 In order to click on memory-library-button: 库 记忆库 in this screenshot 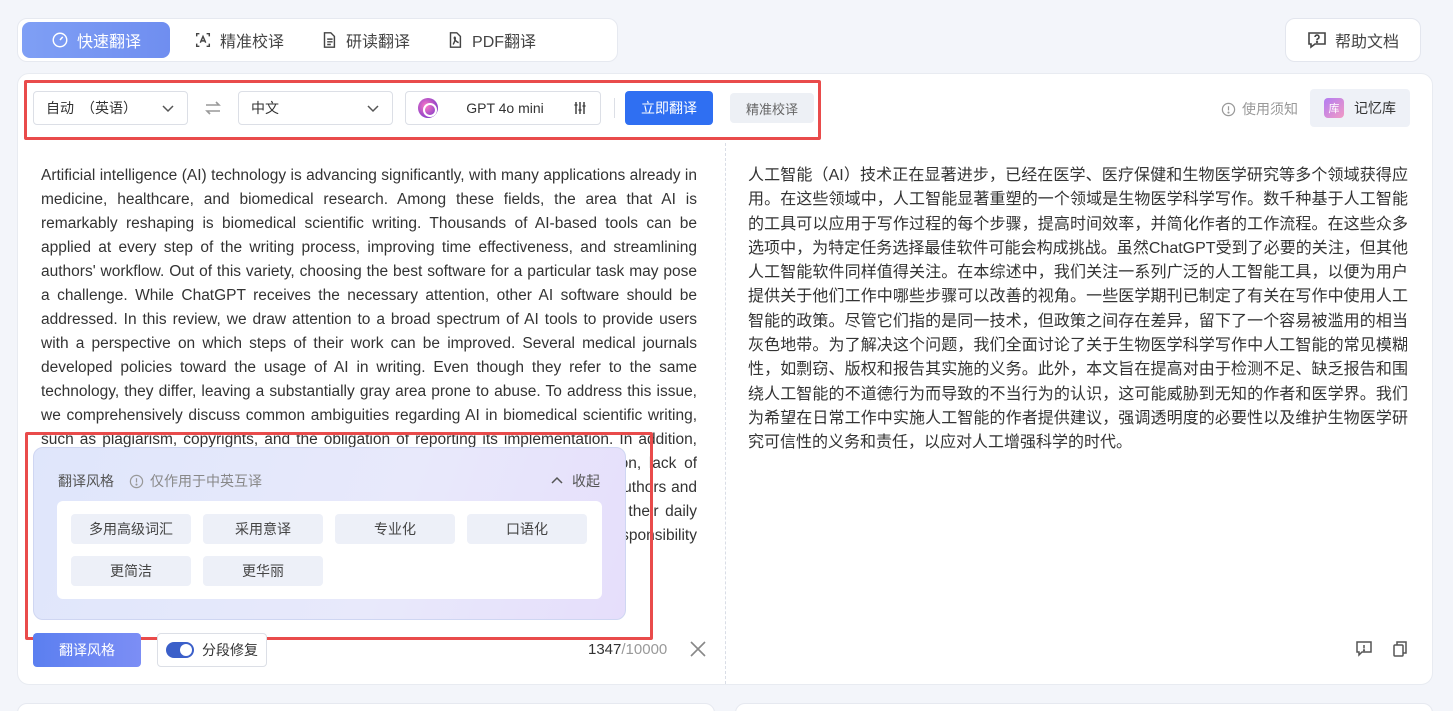, I will do `click(1360, 108)`.